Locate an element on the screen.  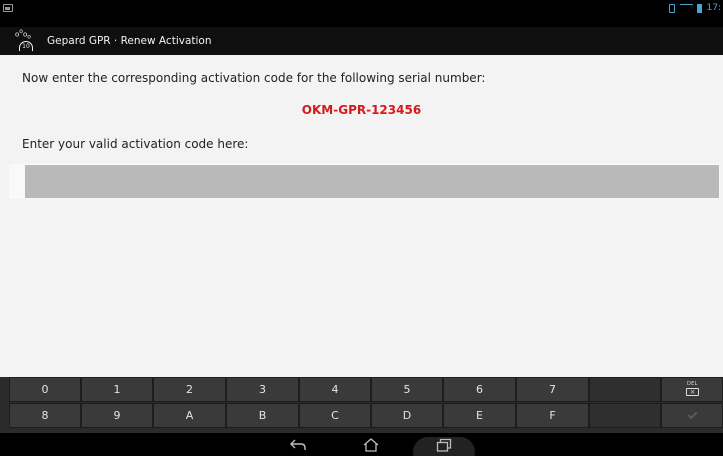
key-0: 0 is located at coordinates (45, 389).